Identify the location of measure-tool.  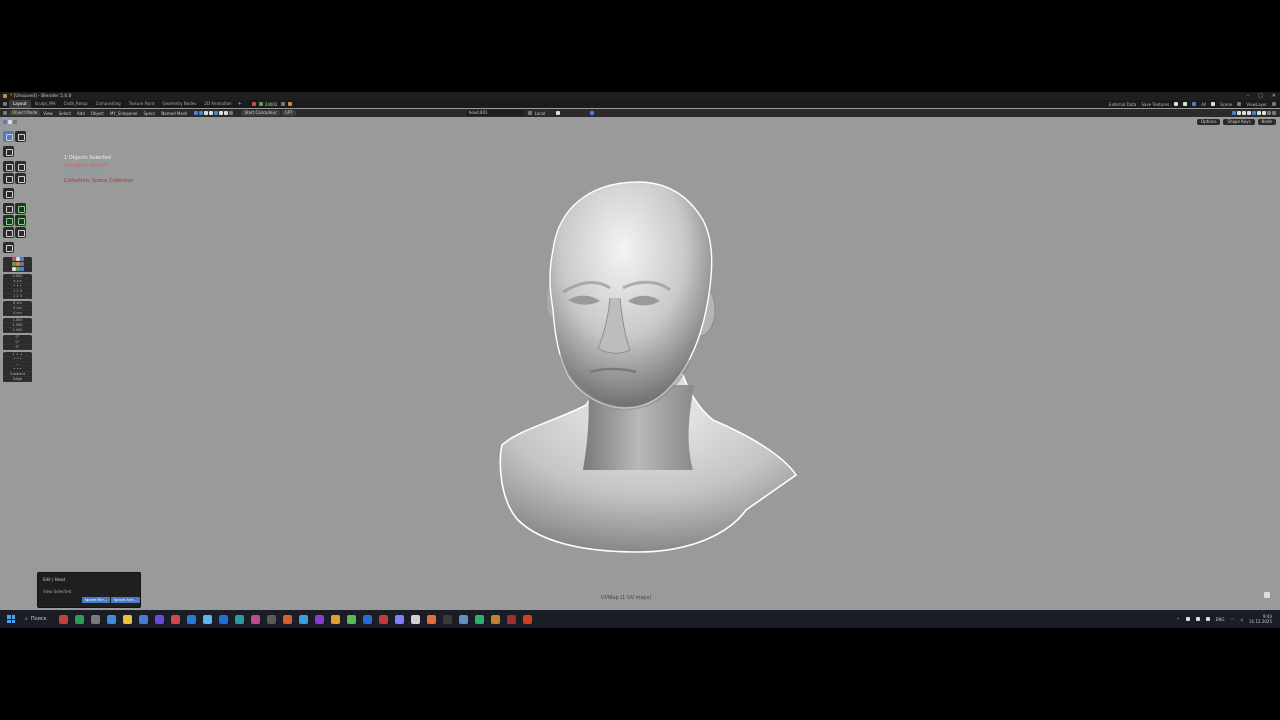
(20, 208).